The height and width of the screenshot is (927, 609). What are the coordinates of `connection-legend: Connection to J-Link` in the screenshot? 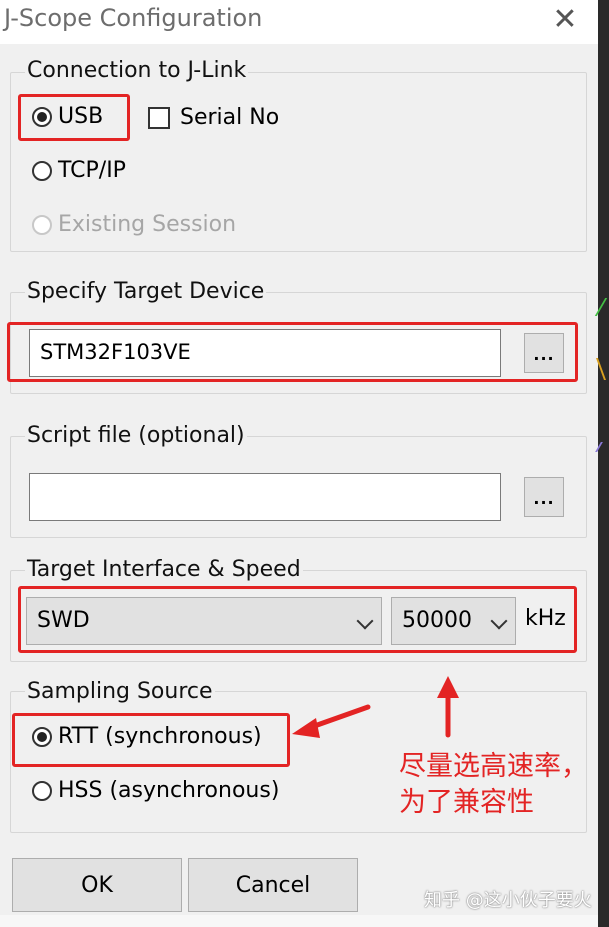 It's located at (137, 71).